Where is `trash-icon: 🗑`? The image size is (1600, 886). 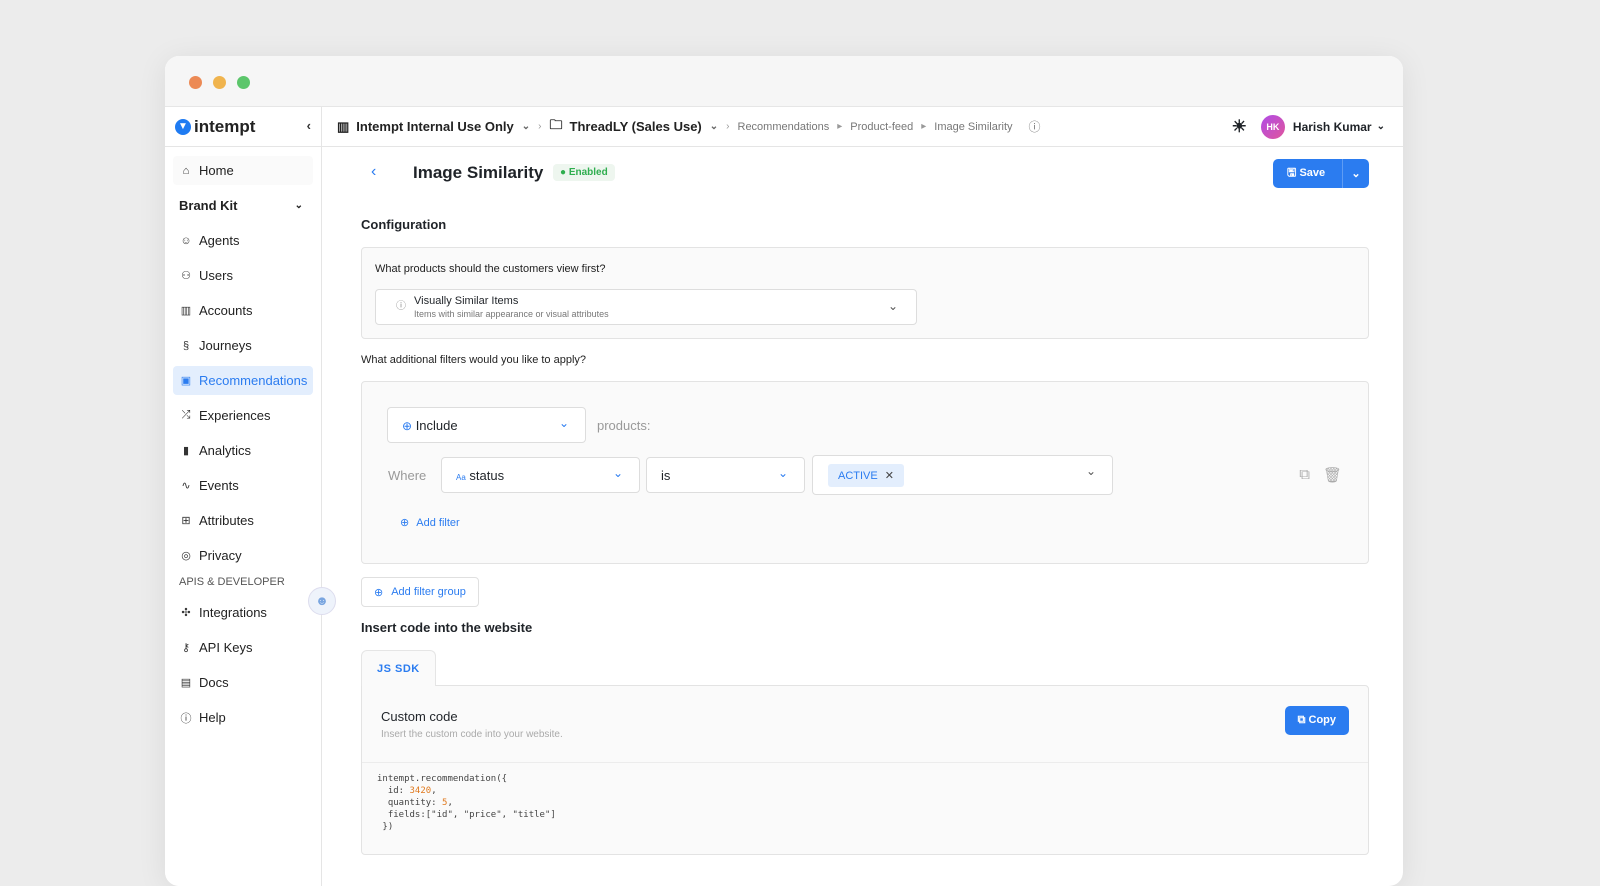
trash-icon: 🗑 is located at coordinates (1332, 475).